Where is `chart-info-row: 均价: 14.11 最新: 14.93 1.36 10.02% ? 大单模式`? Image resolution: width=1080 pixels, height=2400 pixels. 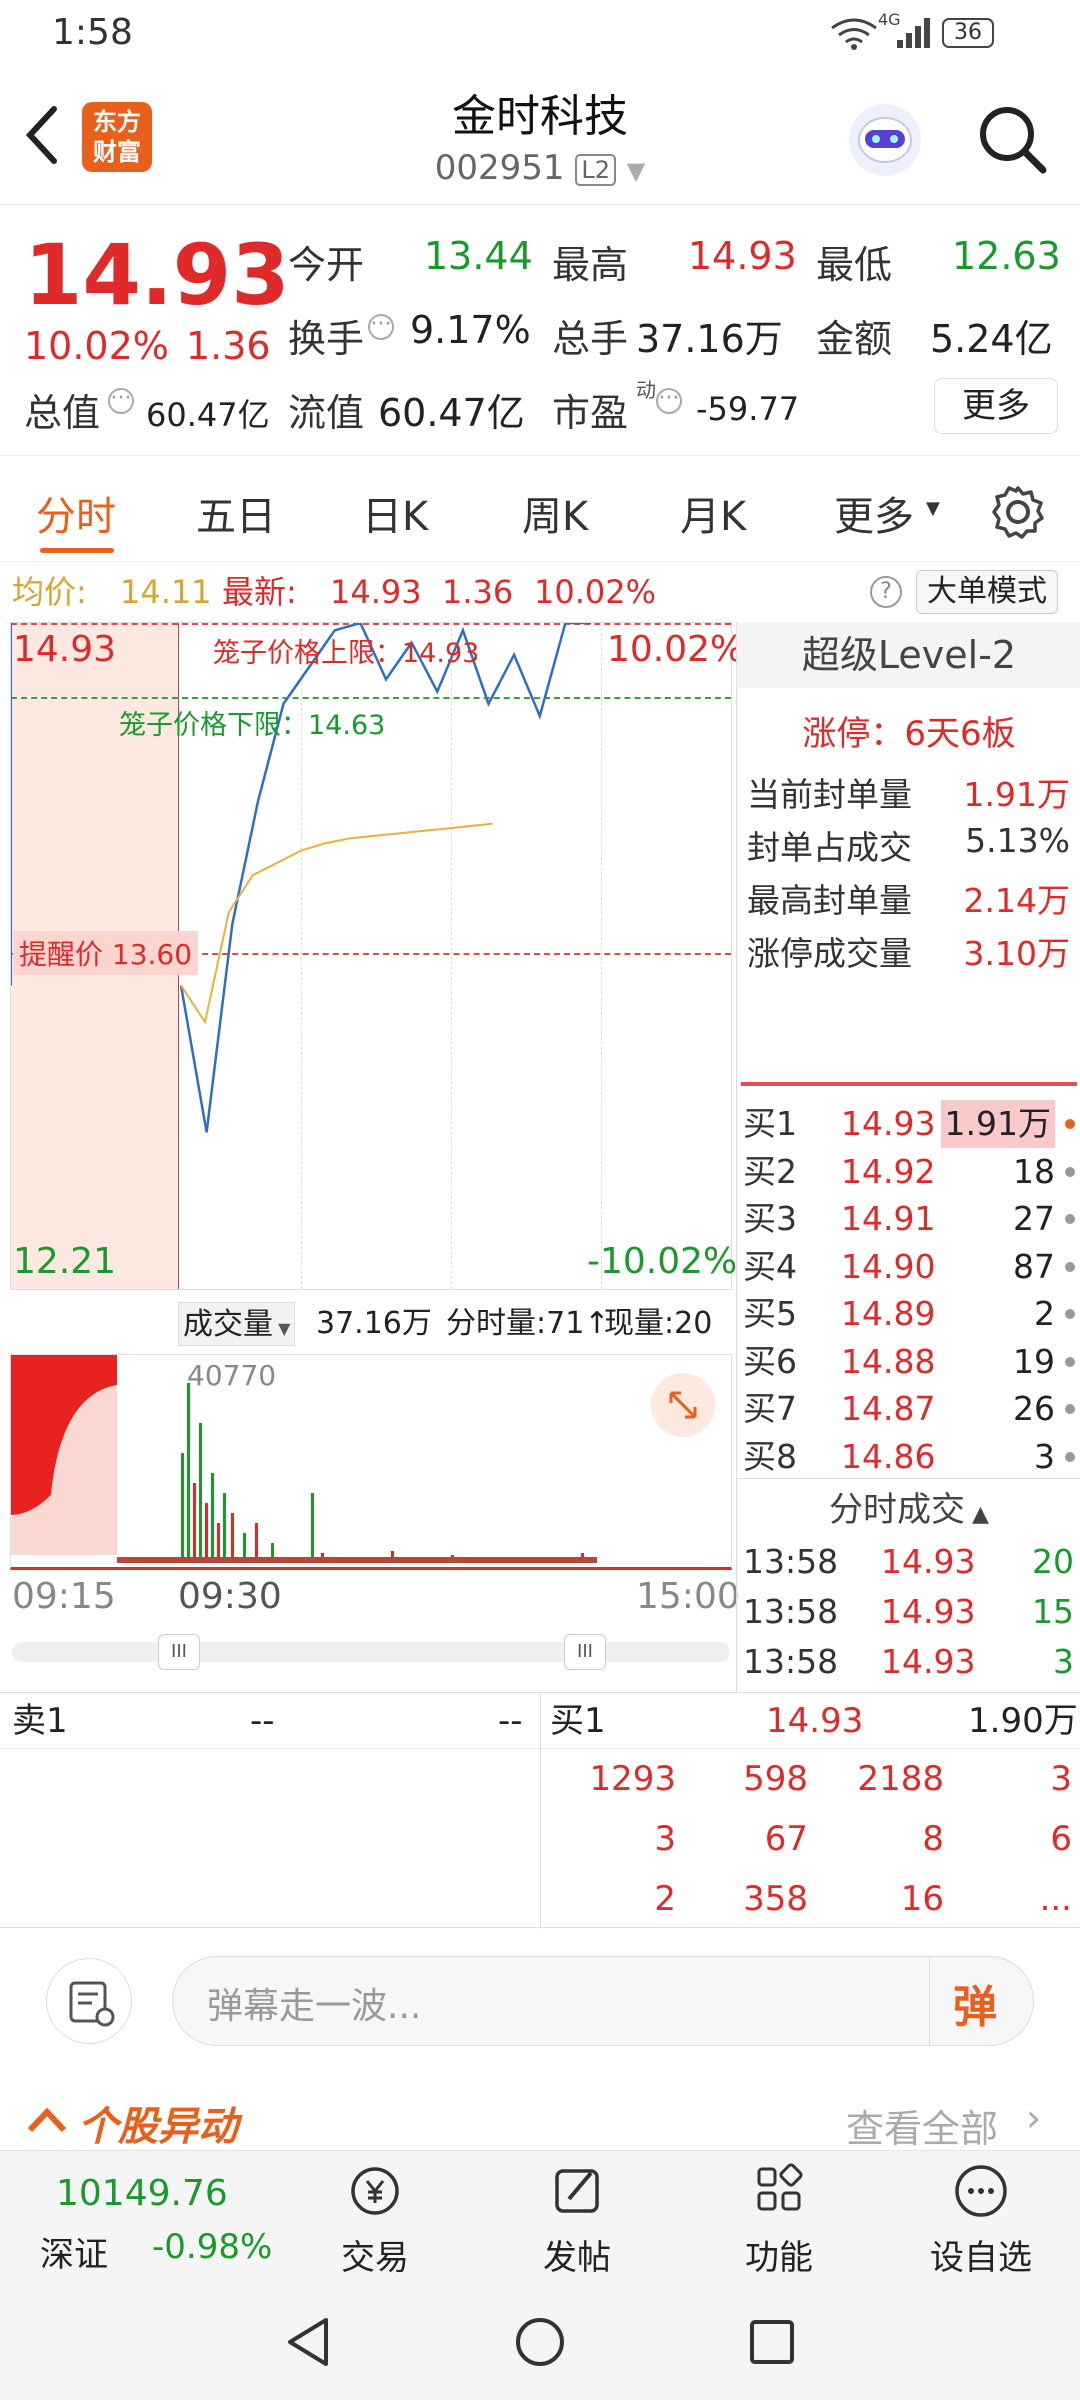 chart-info-row: 均价: 14.11 最新: 14.93 1.36 10.02% ? 大单模式 is located at coordinates (540, 592).